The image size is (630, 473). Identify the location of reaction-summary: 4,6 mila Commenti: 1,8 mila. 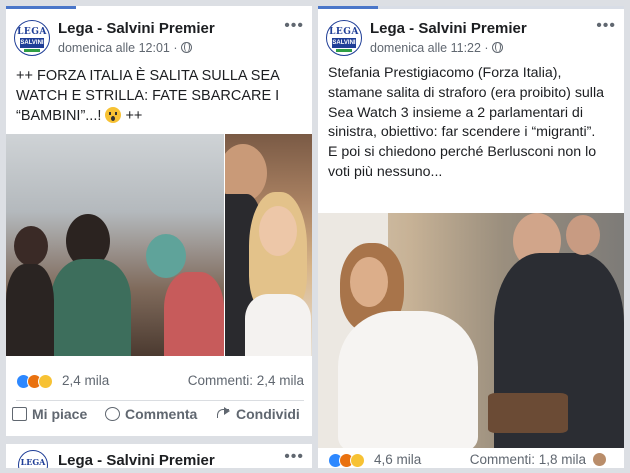
(472, 460).